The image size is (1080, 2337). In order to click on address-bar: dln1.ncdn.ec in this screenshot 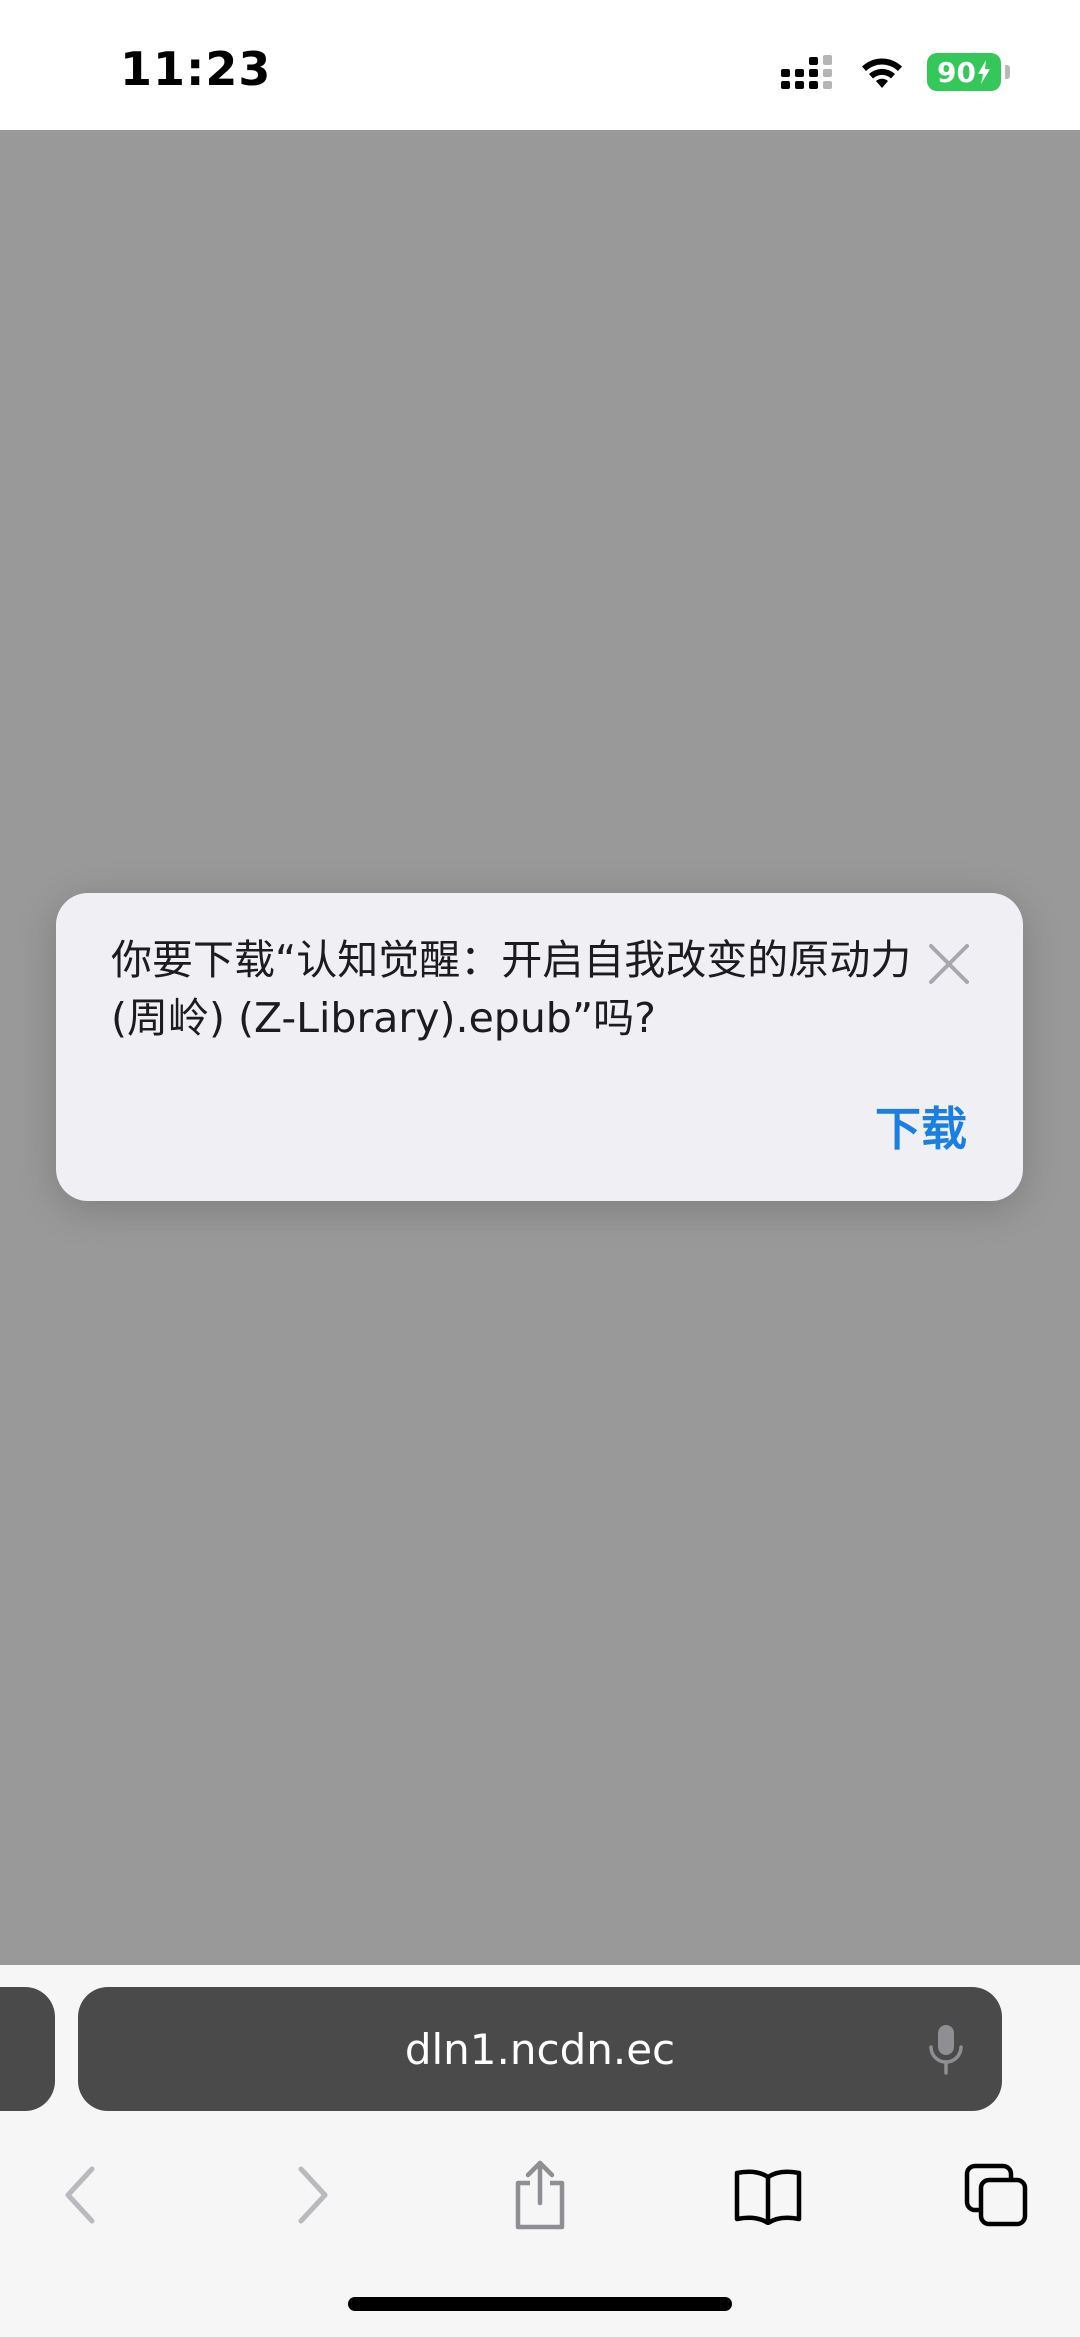, I will do `click(540, 2049)`.